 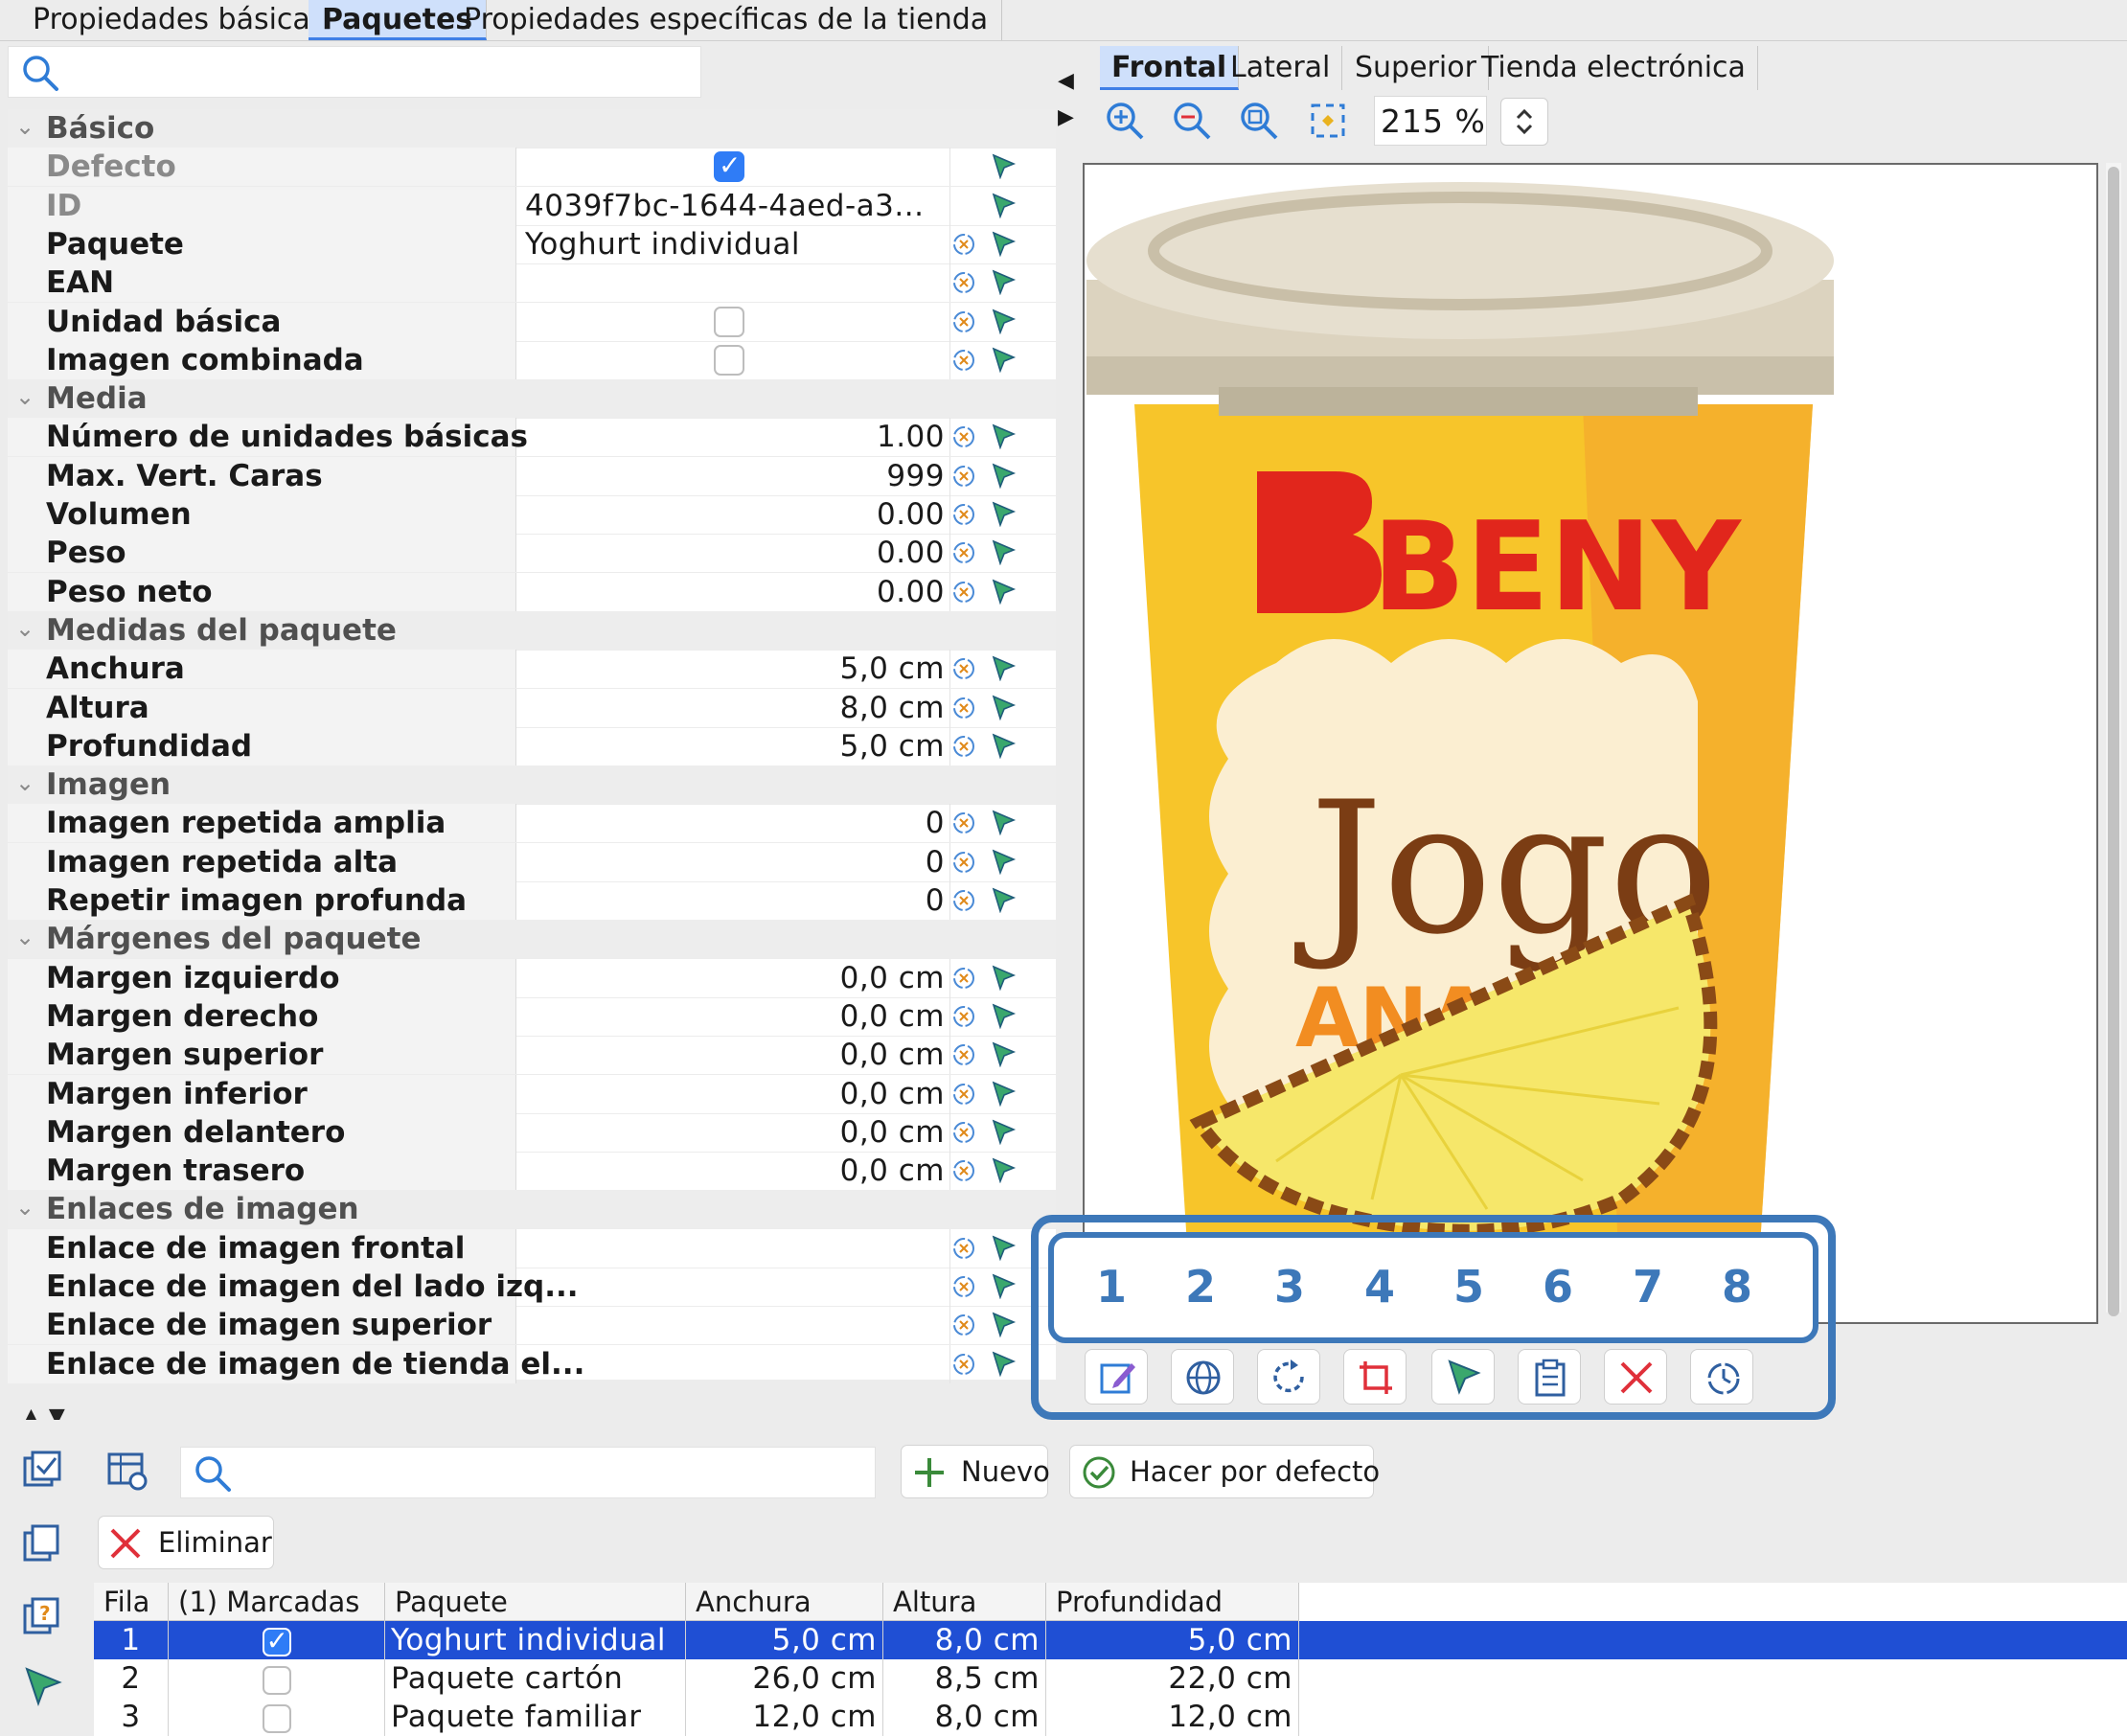 I want to click on category-basico: ⌄ Básico, so click(x=532, y=128).